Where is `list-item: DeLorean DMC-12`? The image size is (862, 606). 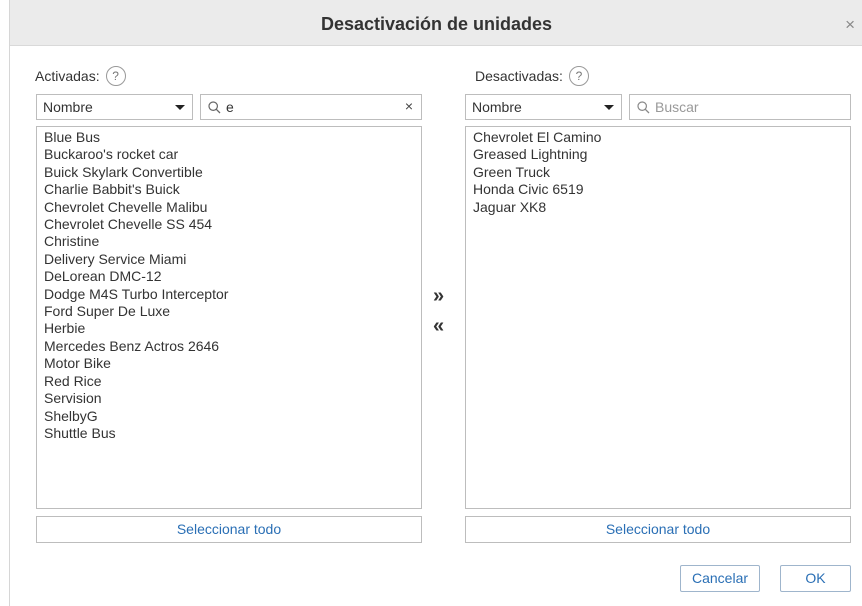 list-item: DeLorean DMC-12 is located at coordinates (232, 276).